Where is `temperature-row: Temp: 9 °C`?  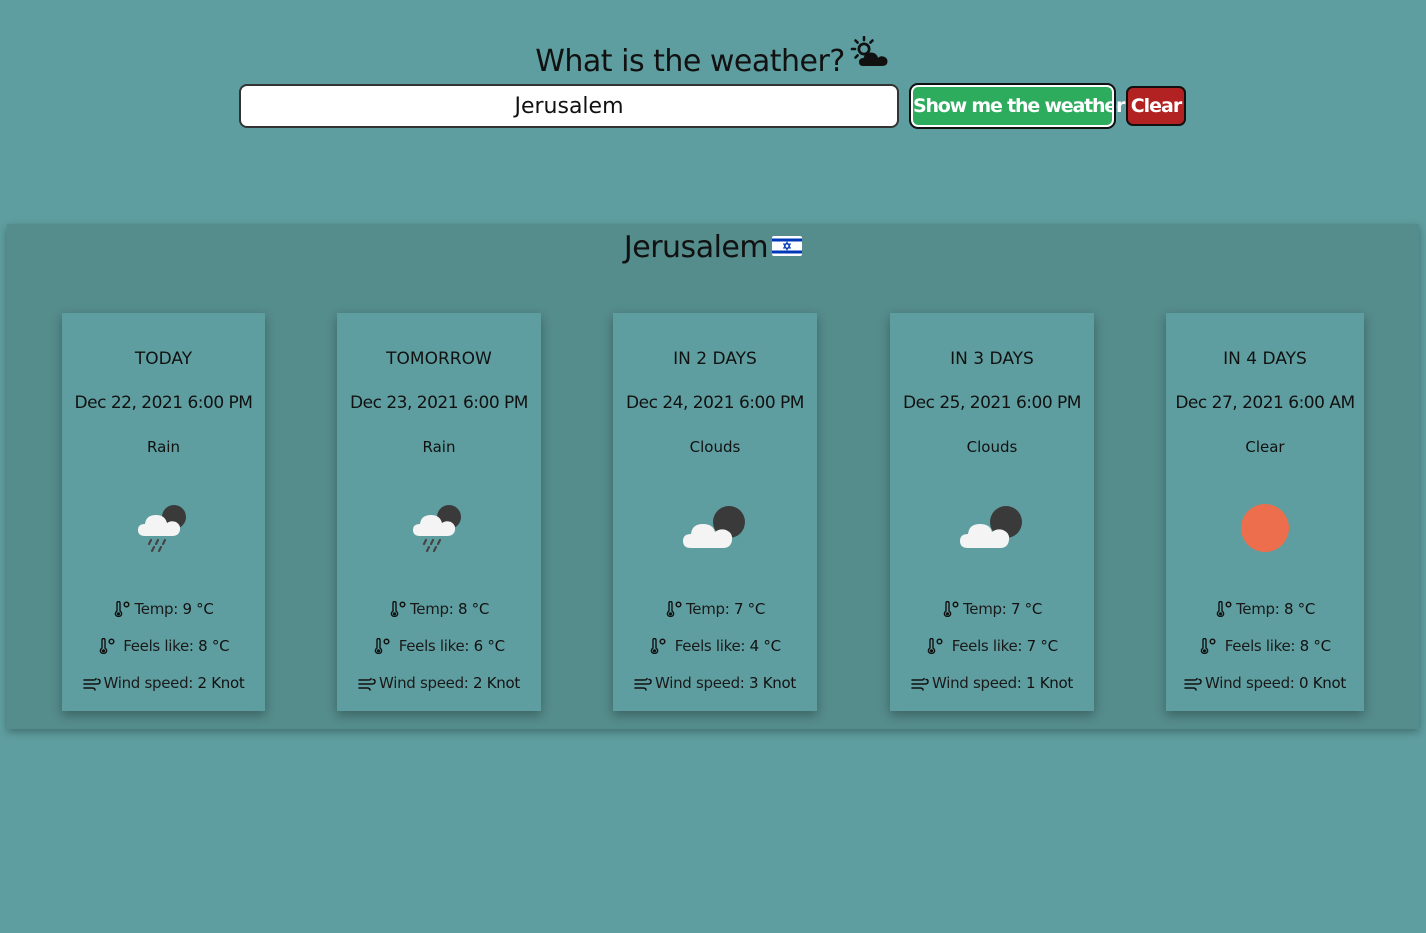
temperature-row: Temp: 9 °C is located at coordinates (163, 609).